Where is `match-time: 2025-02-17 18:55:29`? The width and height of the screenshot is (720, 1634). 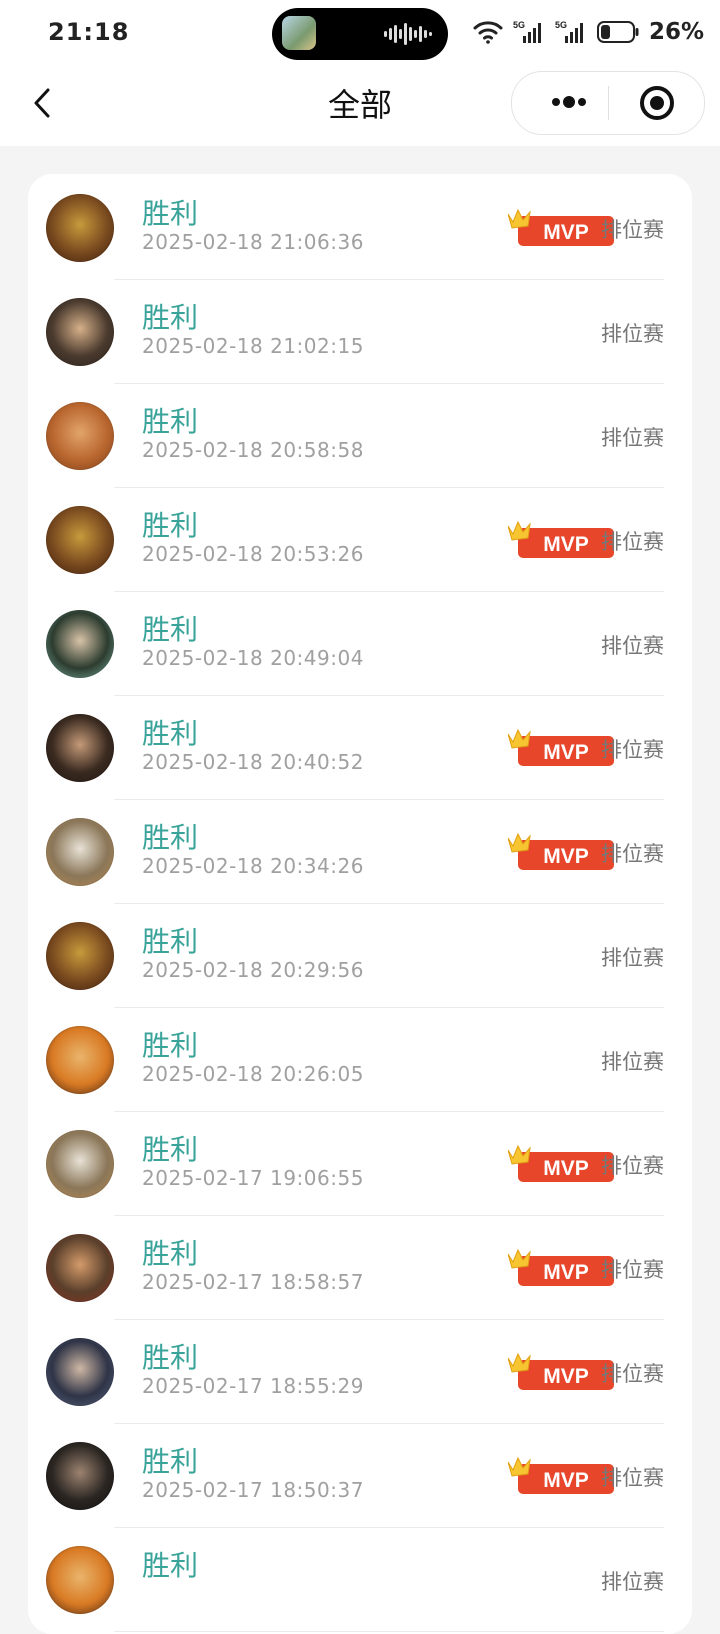 match-time: 2025-02-17 18:55:29 is located at coordinates (253, 1386).